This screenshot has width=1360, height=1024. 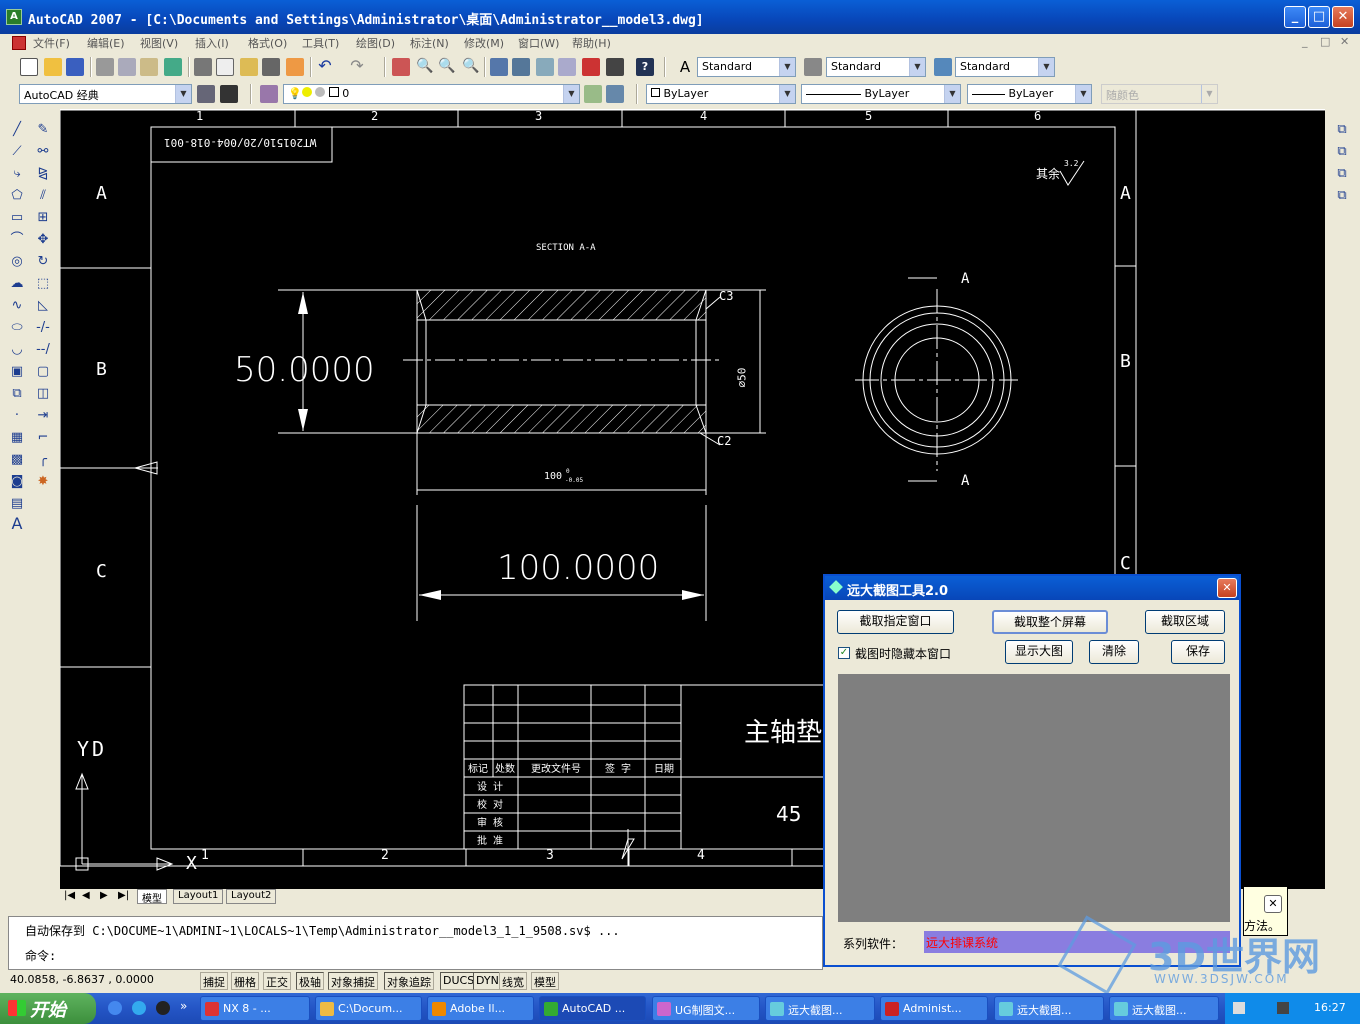 I want to click on print-preview-icon, so click(x=127, y=67).